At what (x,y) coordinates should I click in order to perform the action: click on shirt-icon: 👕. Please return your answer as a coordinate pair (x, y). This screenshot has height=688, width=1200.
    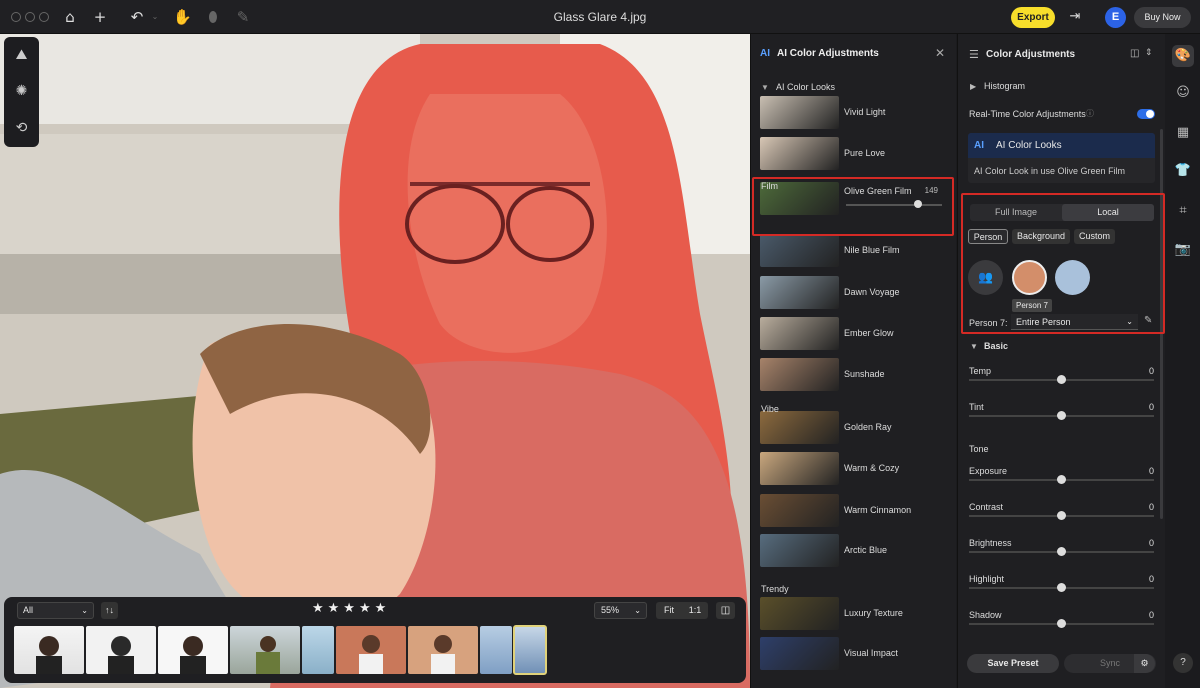
    Looking at the image, I should click on (1183, 171).